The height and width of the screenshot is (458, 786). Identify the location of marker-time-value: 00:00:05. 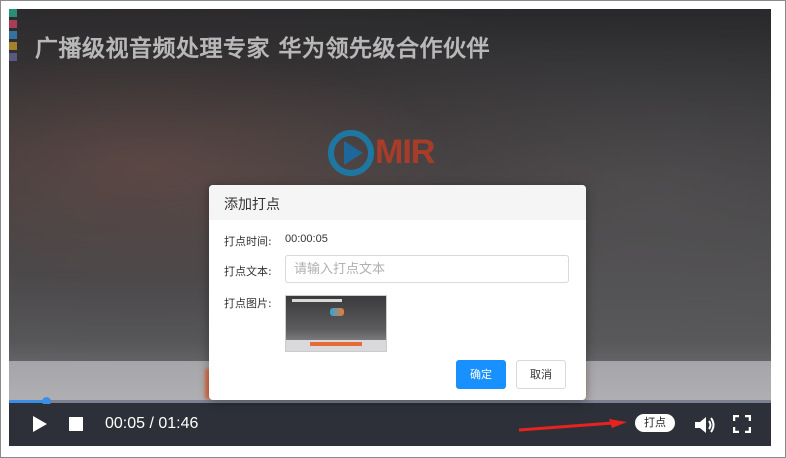
(306, 239).